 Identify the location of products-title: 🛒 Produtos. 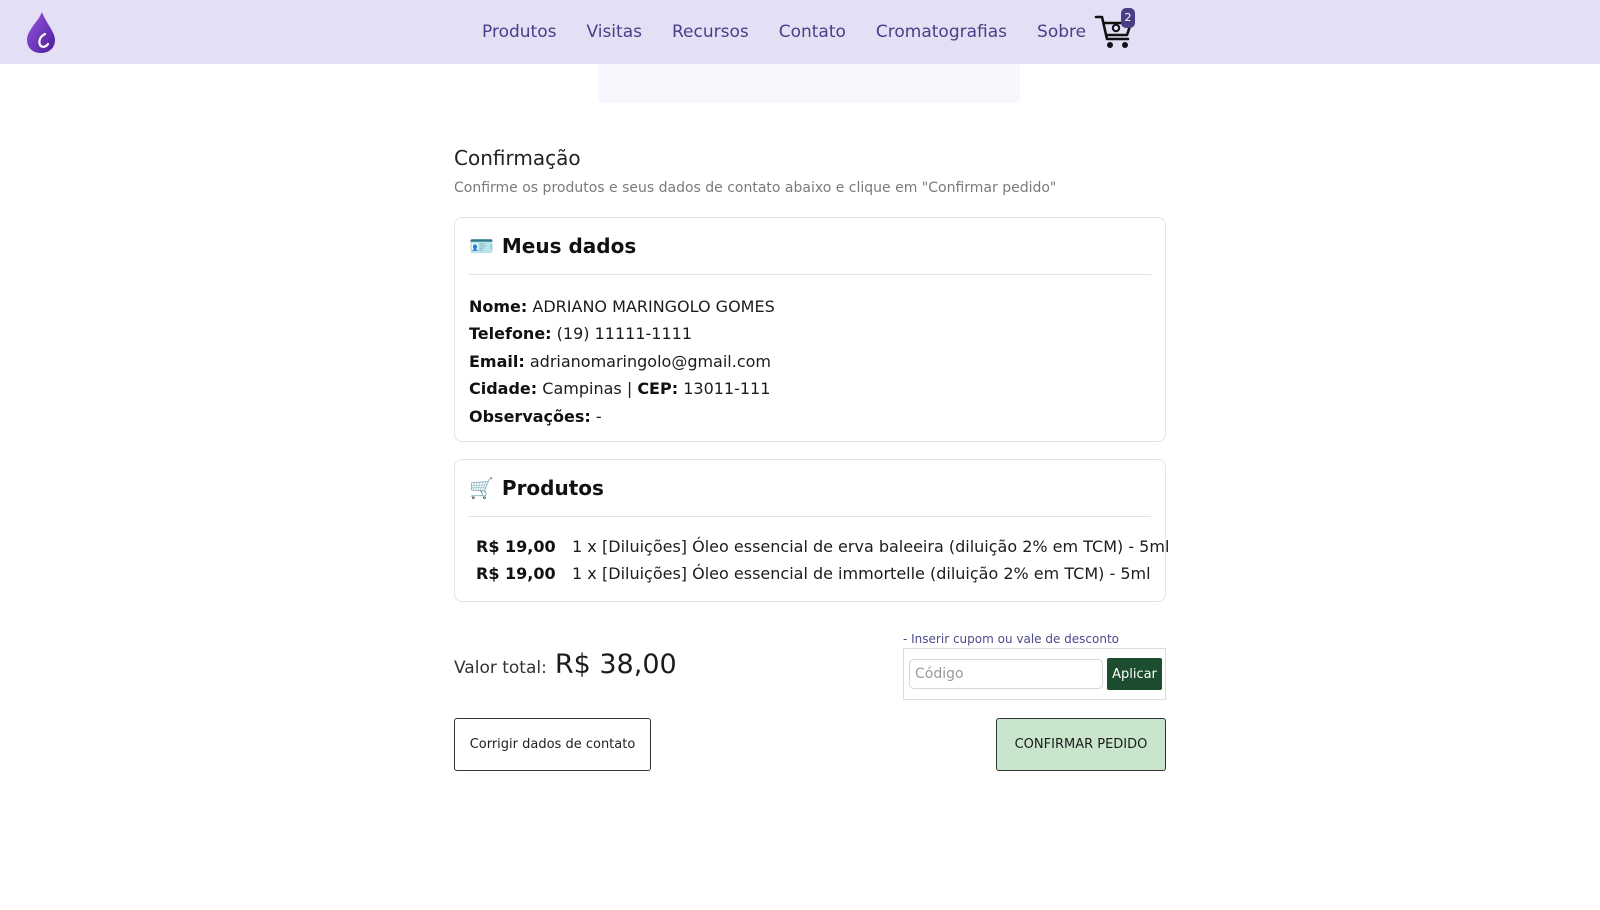
(536, 488).